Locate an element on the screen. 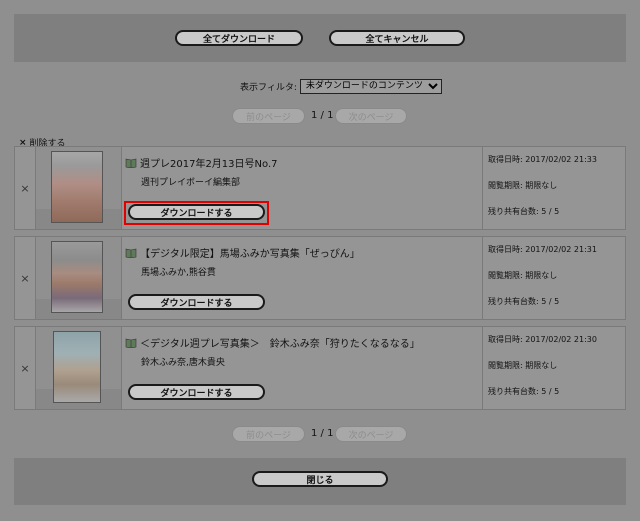 This screenshot has height=521, width=640. item-title-text: 週プレ2017年2月13日号No.7 is located at coordinates (209, 164).